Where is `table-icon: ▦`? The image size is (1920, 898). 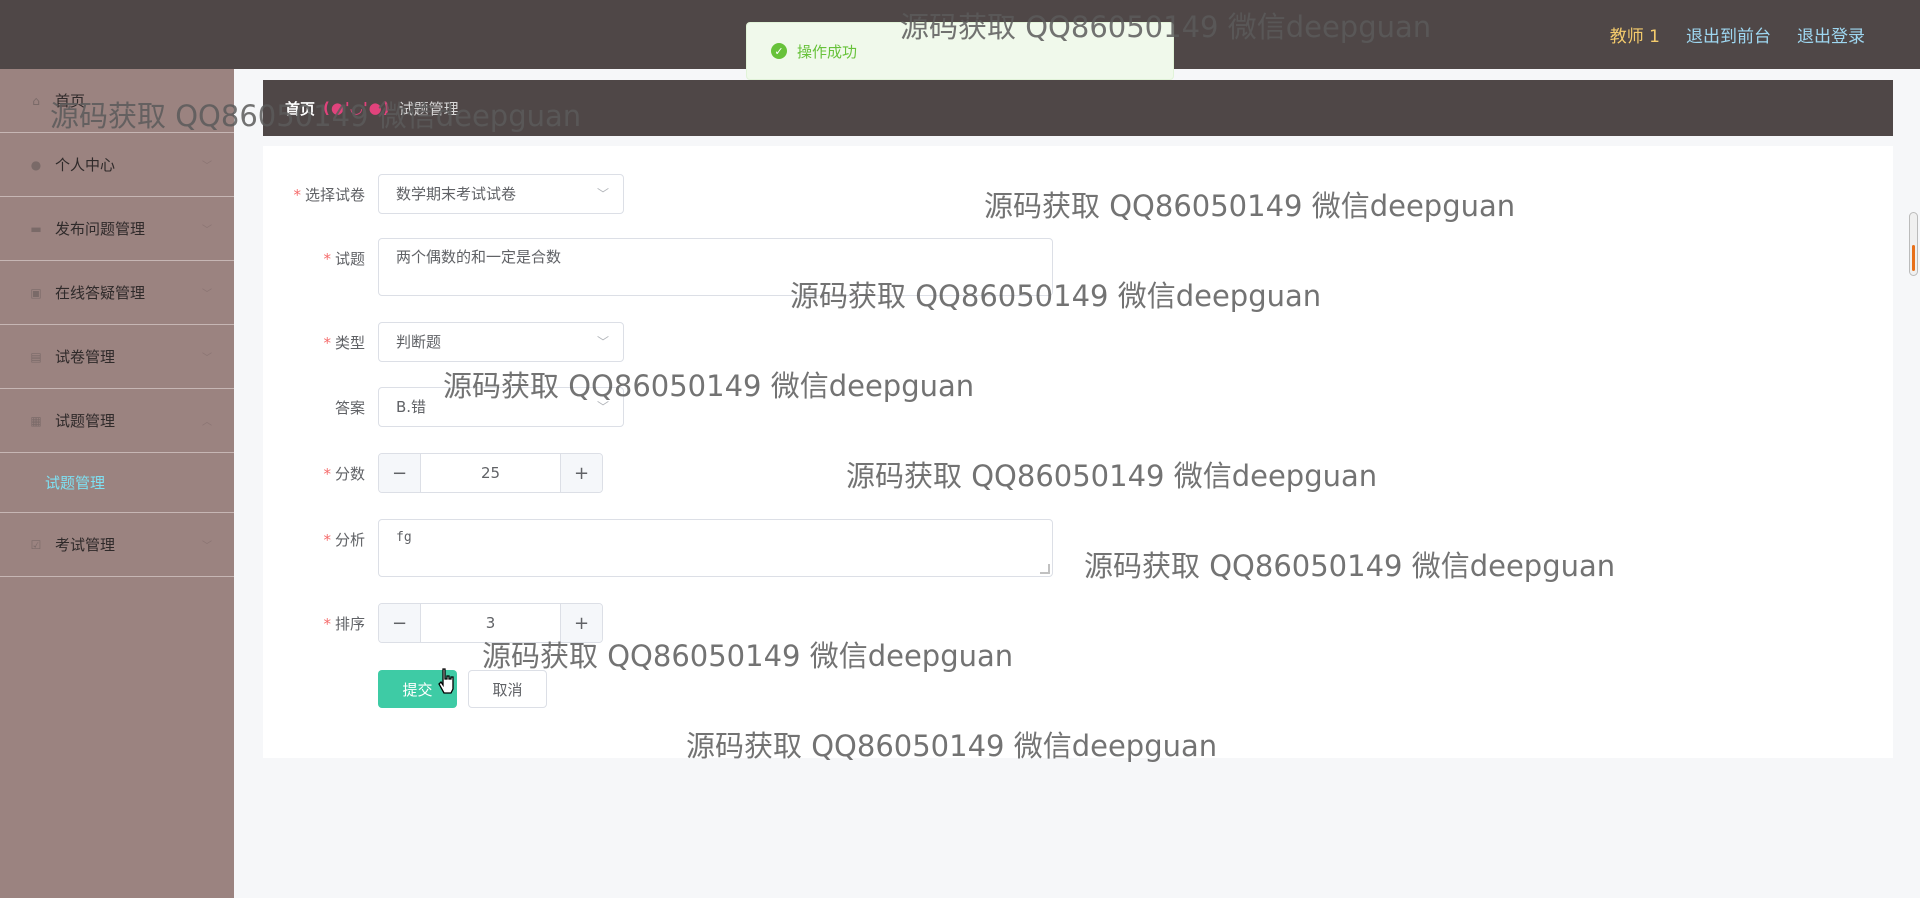 table-icon: ▦ is located at coordinates (36, 420).